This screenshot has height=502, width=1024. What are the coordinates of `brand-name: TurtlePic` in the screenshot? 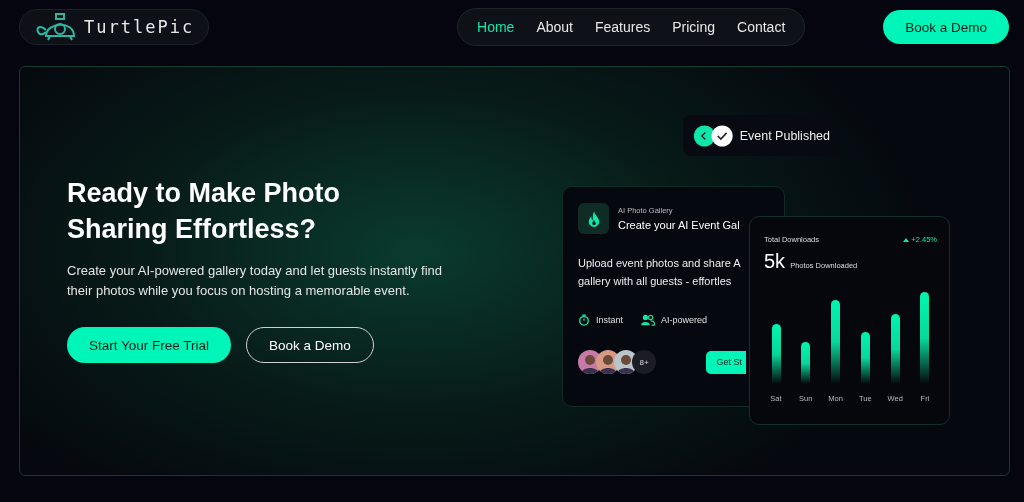 It's located at (139, 27).